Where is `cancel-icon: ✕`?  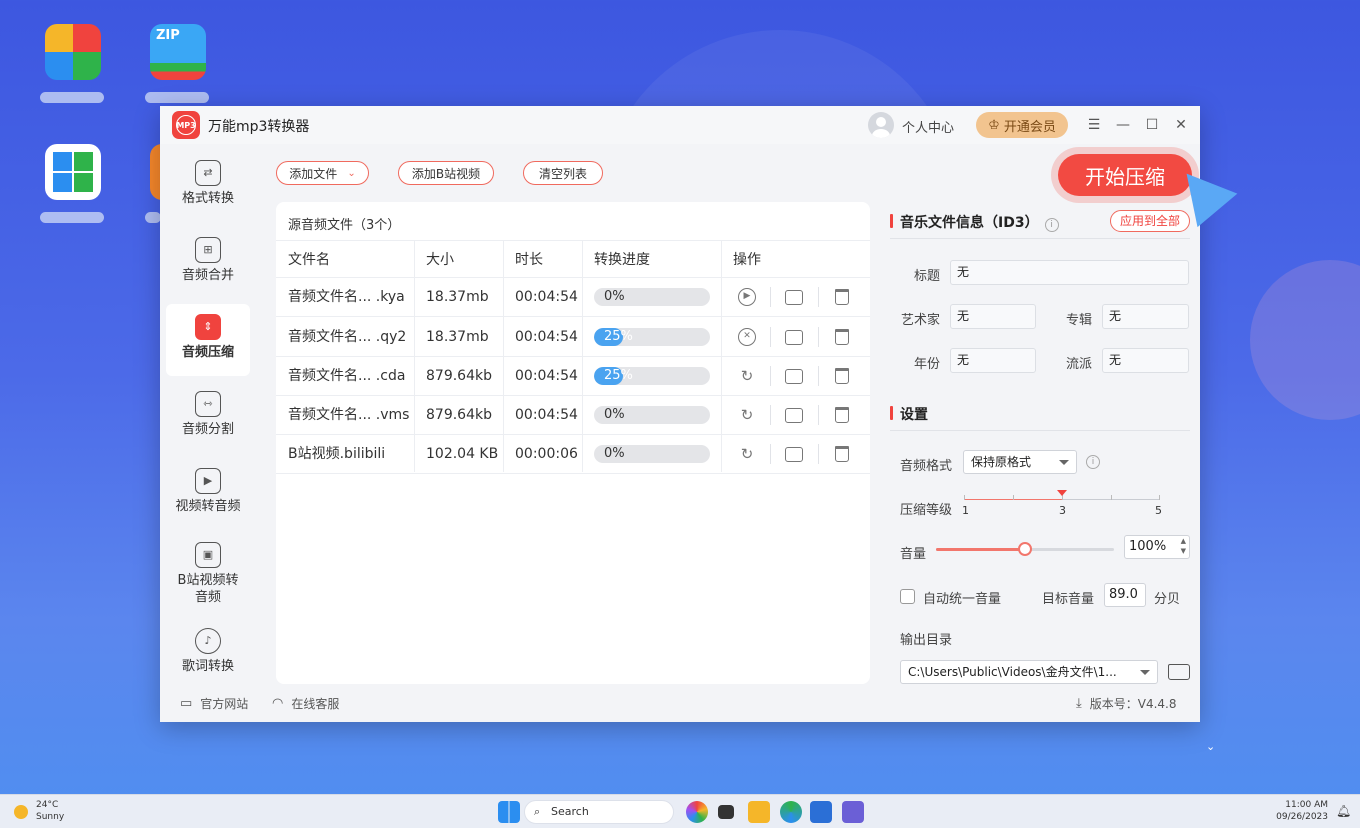
cancel-icon: ✕ is located at coordinates (747, 337).